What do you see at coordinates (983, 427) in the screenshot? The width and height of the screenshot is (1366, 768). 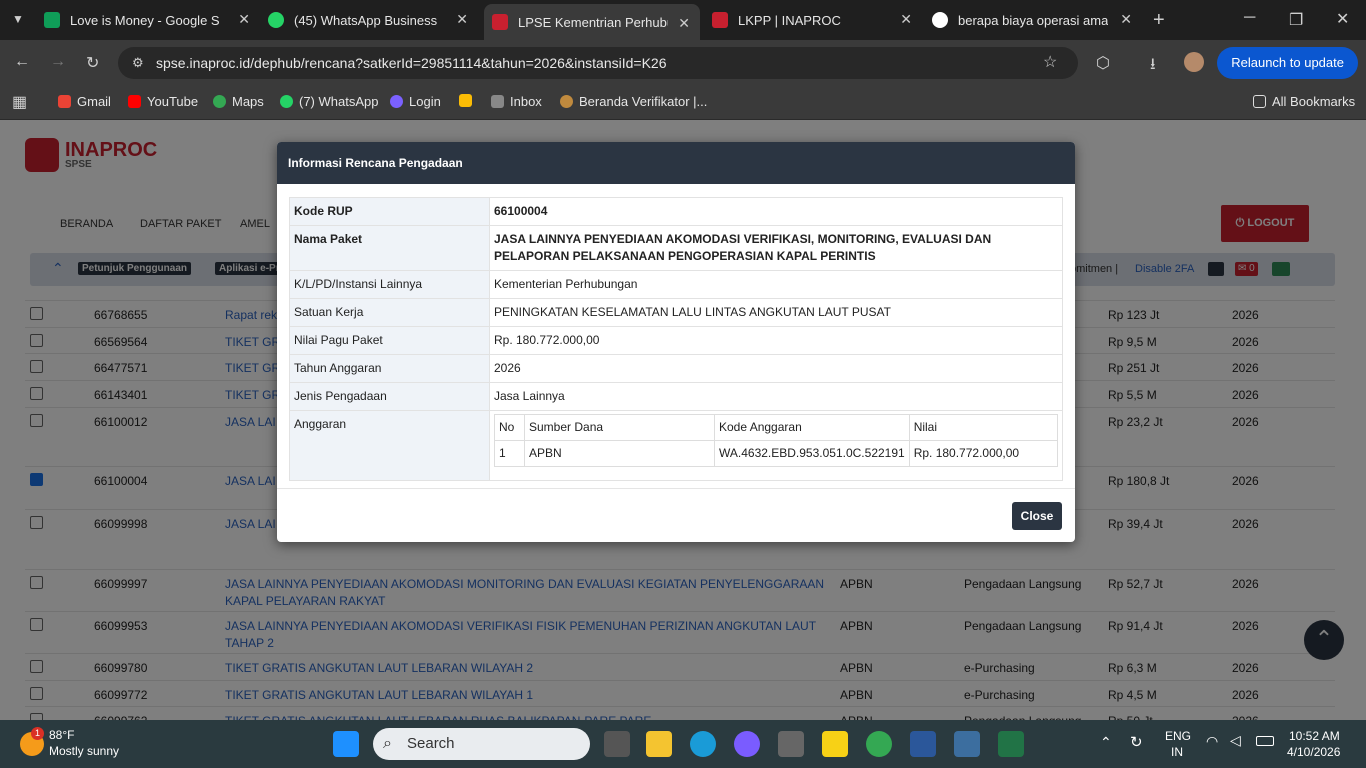 I see `anggaran-header: Nilai` at bounding box center [983, 427].